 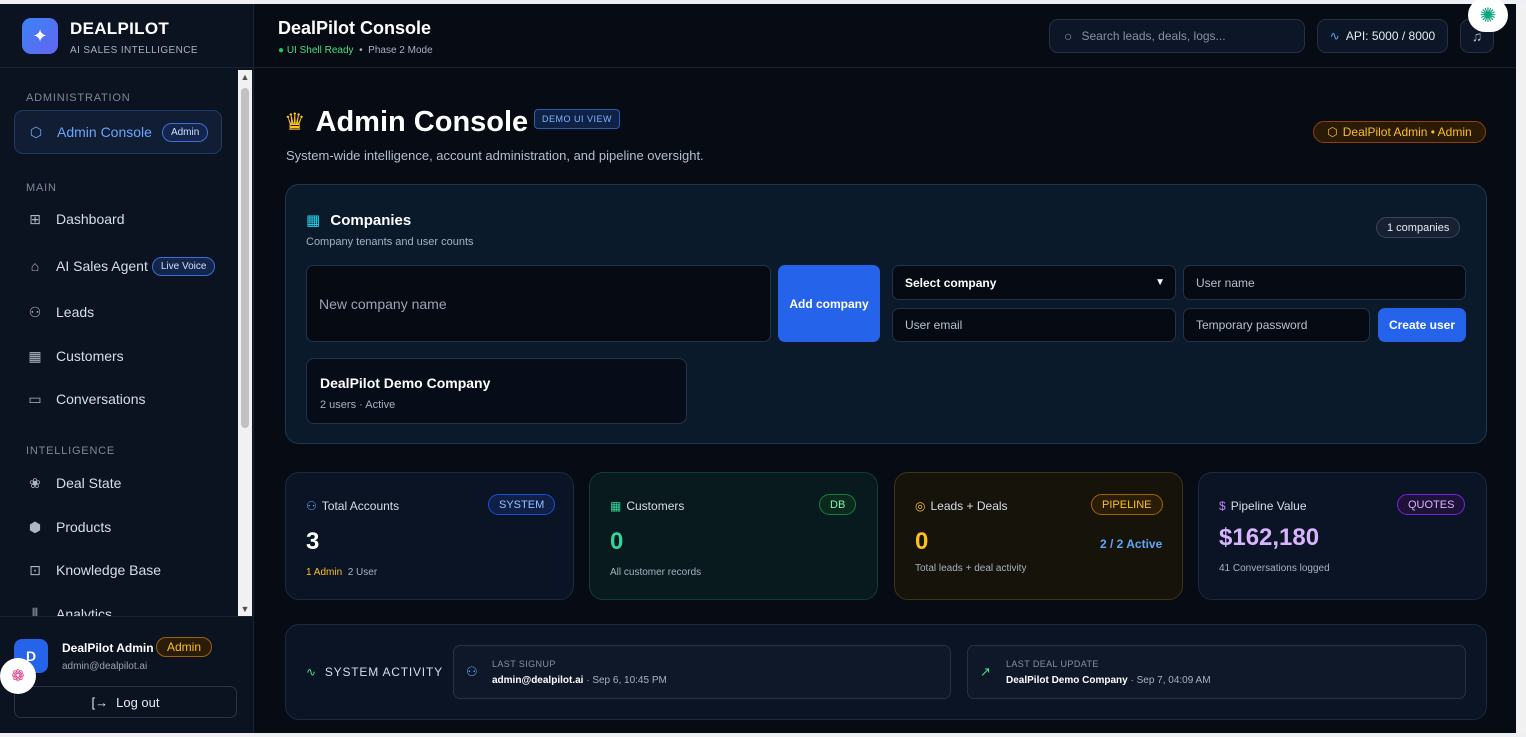 I want to click on company-list-item: DealPilot Demo Company 2 users · Active, so click(x=496, y=391).